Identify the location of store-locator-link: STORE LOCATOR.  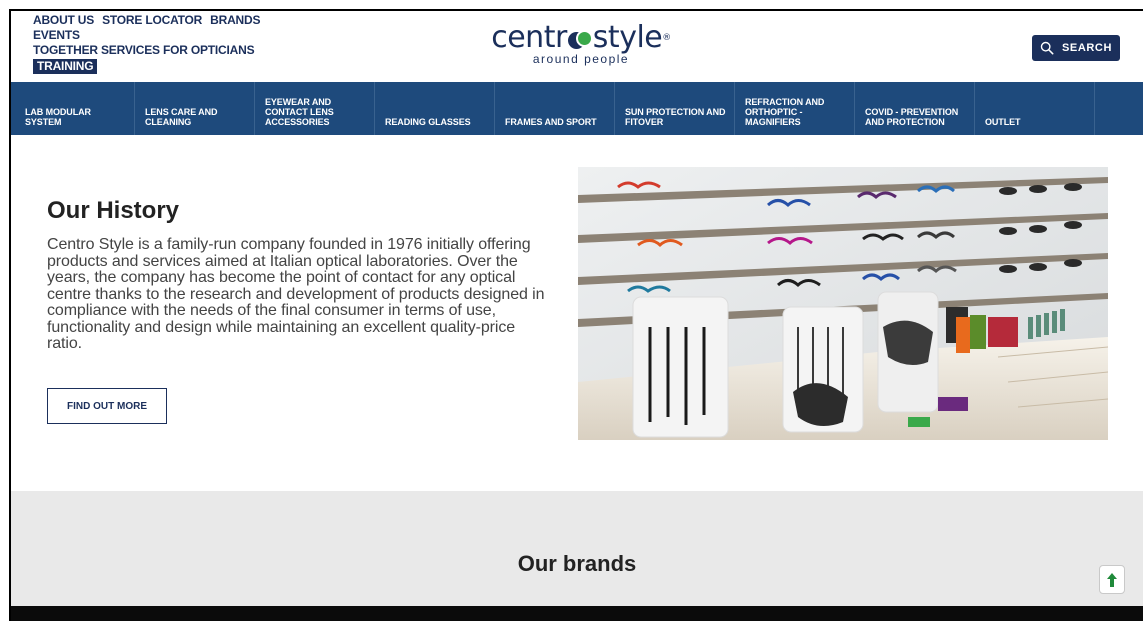
(152, 20).